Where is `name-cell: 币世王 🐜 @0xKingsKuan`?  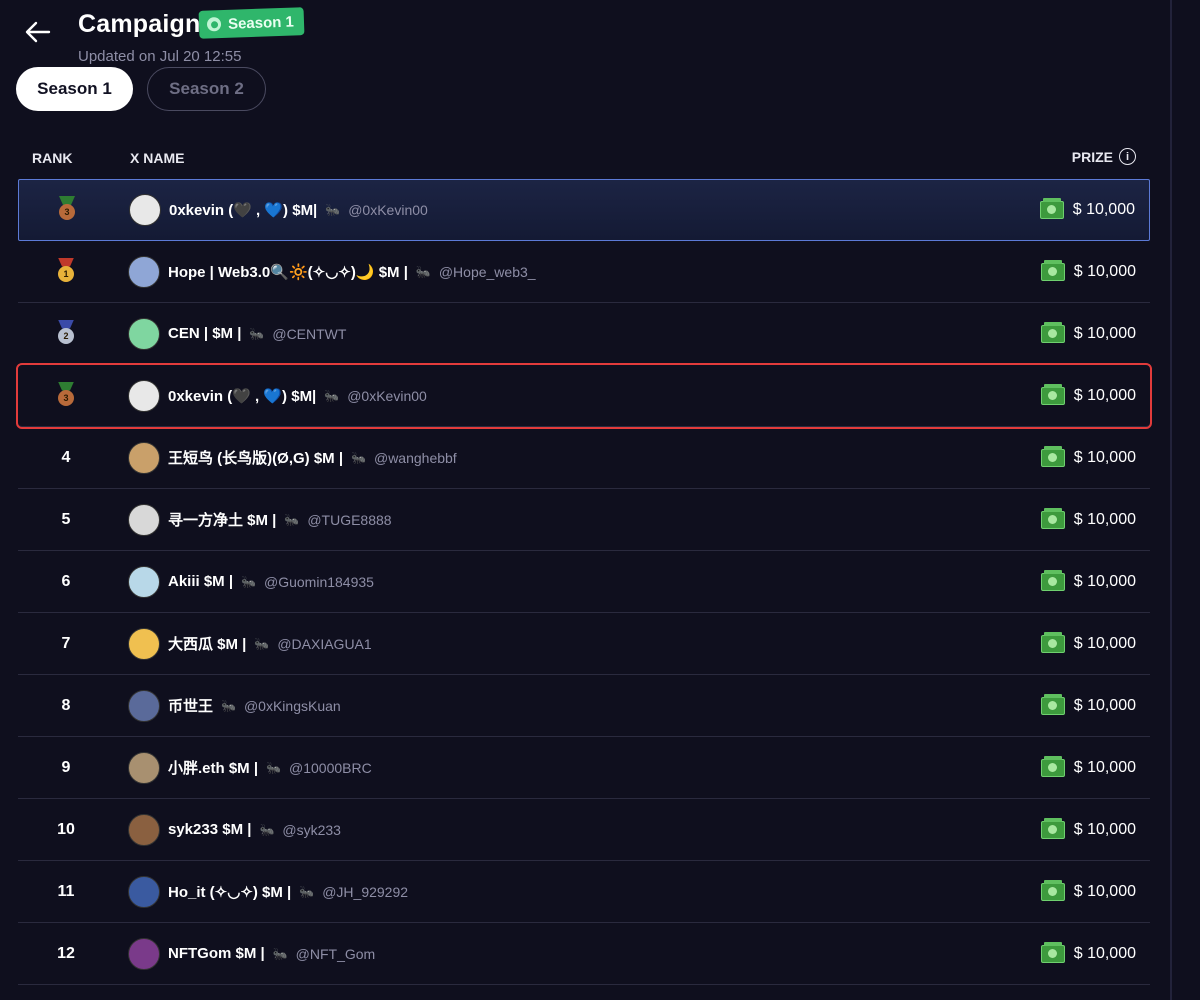
name-cell: 币世王 🐜 @0xKingsKuan is located at coordinates (234, 705).